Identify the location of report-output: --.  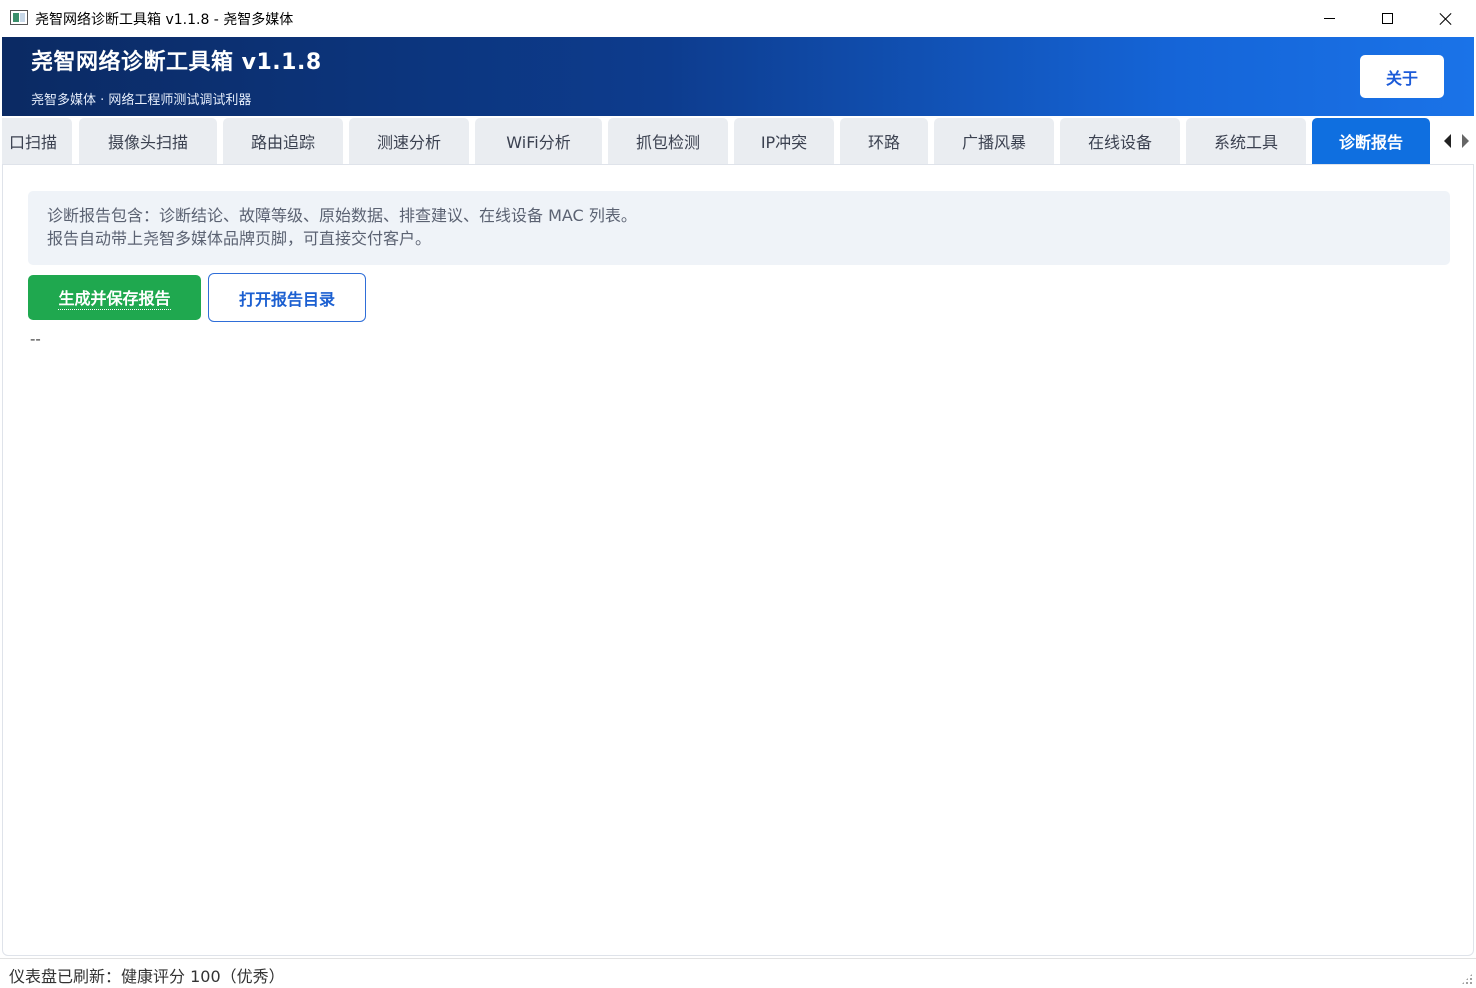
(35, 339).